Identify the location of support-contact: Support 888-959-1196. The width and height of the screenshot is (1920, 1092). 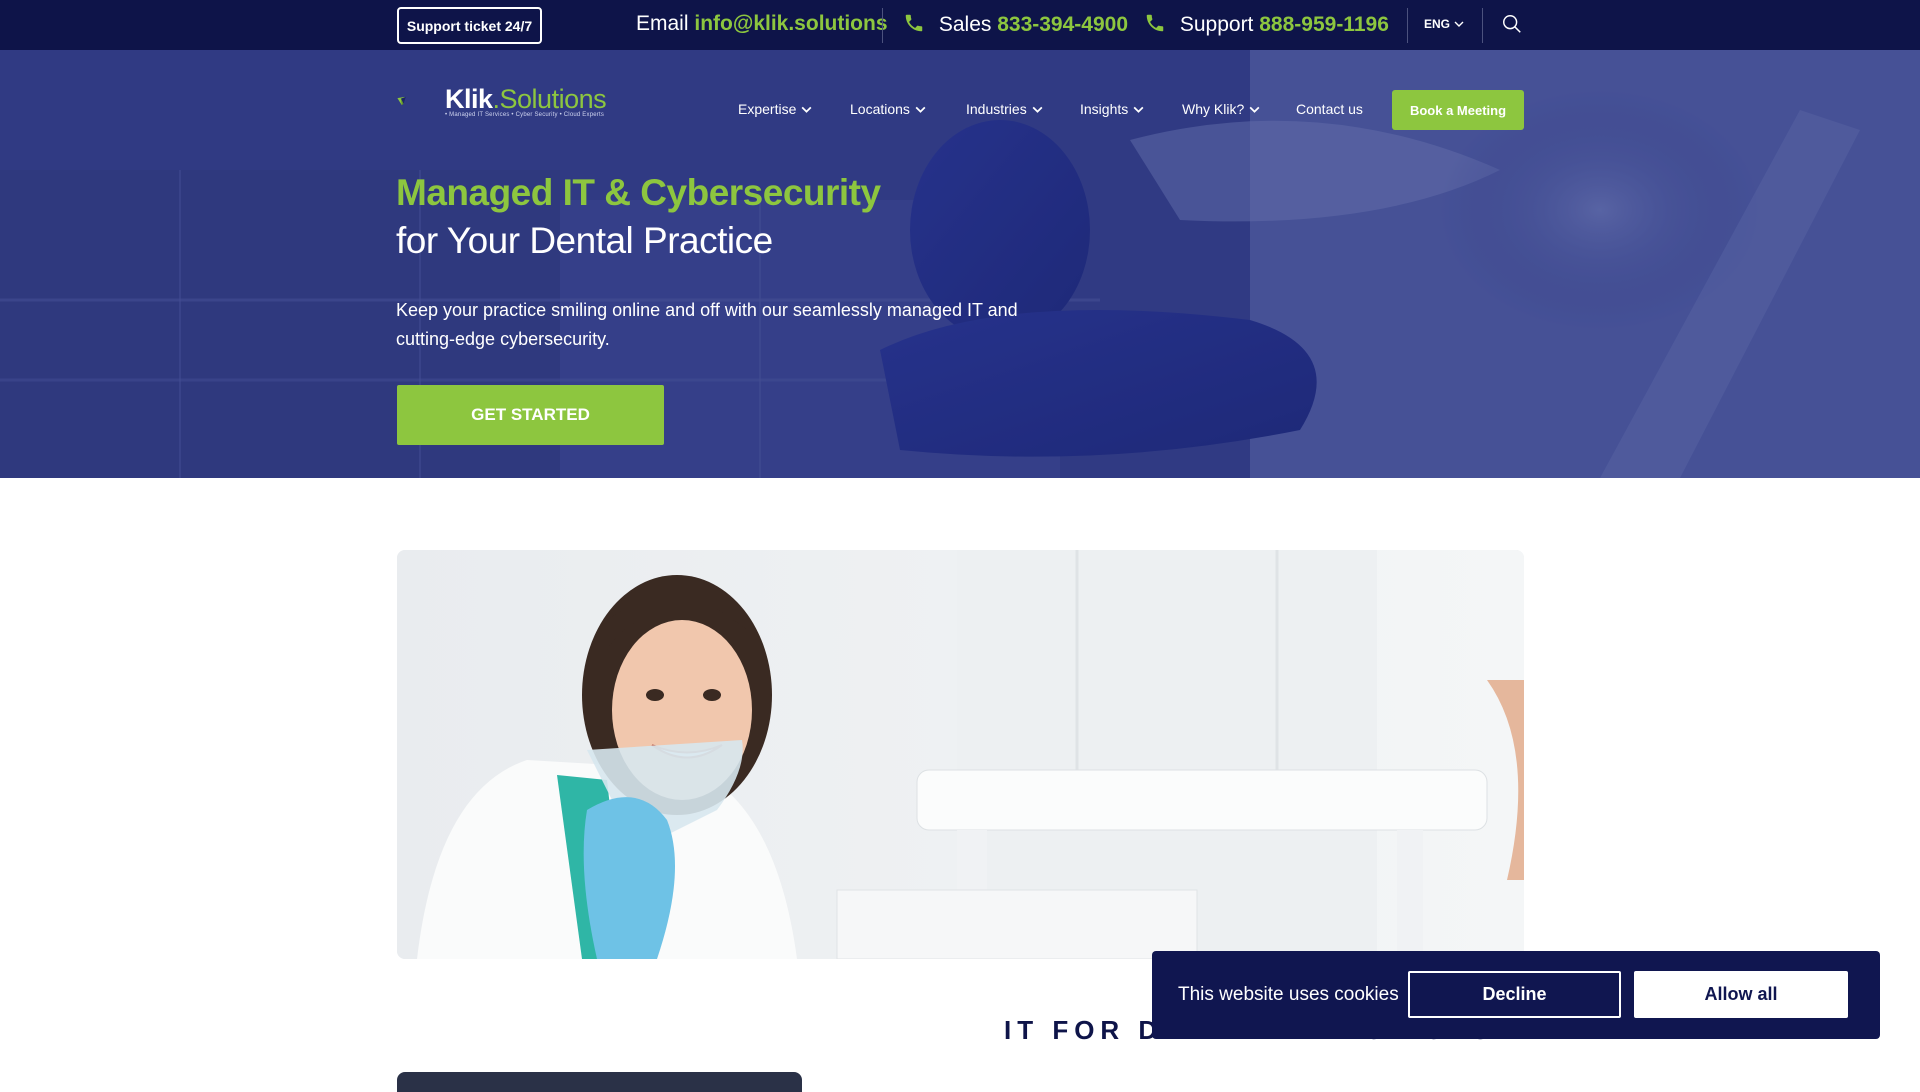
(1266, 24).